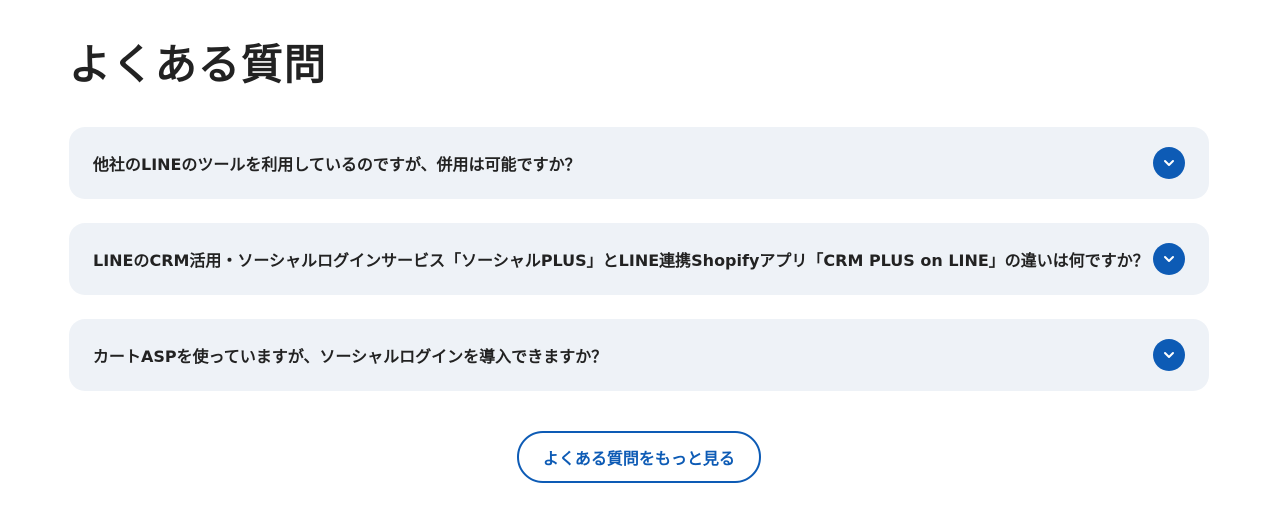 This screenshot has width=1272, height=526. What do you see at coordinates (639, 457) in the screenshot?
I see `more-faq-button: よくある質問をもっと見る` at bounding box center [639, 457].